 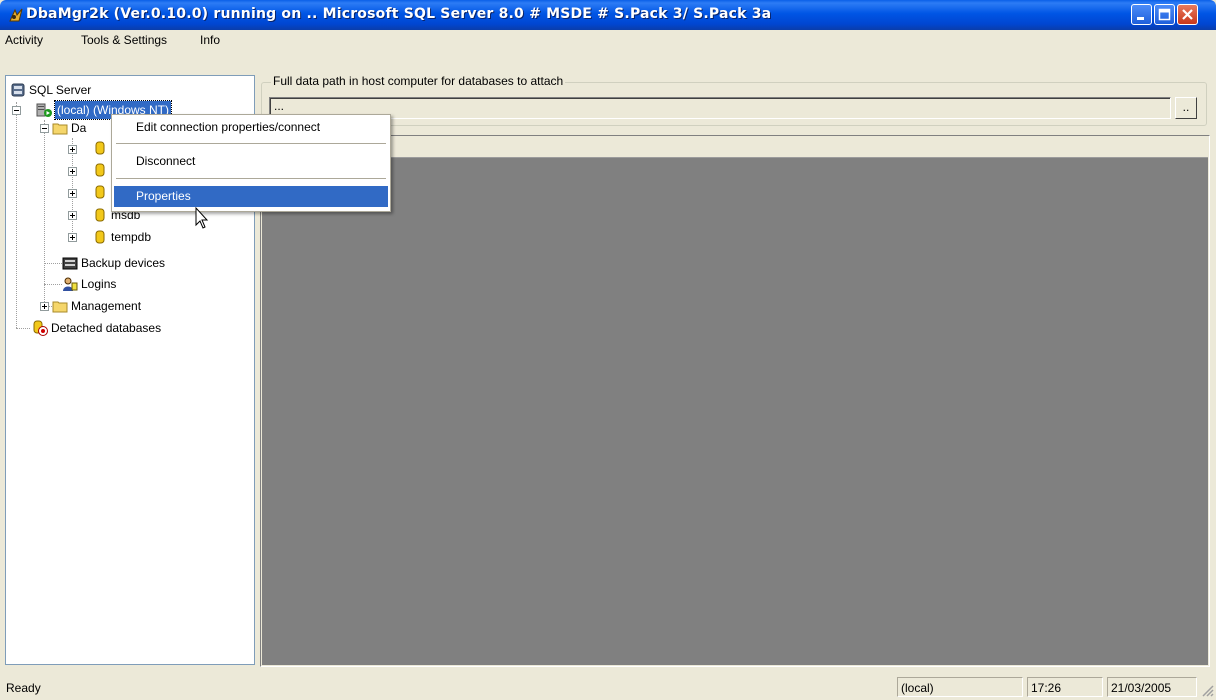 I want to click on menu-tools-settings: Tools & Settings, so click(x=124, y=40).